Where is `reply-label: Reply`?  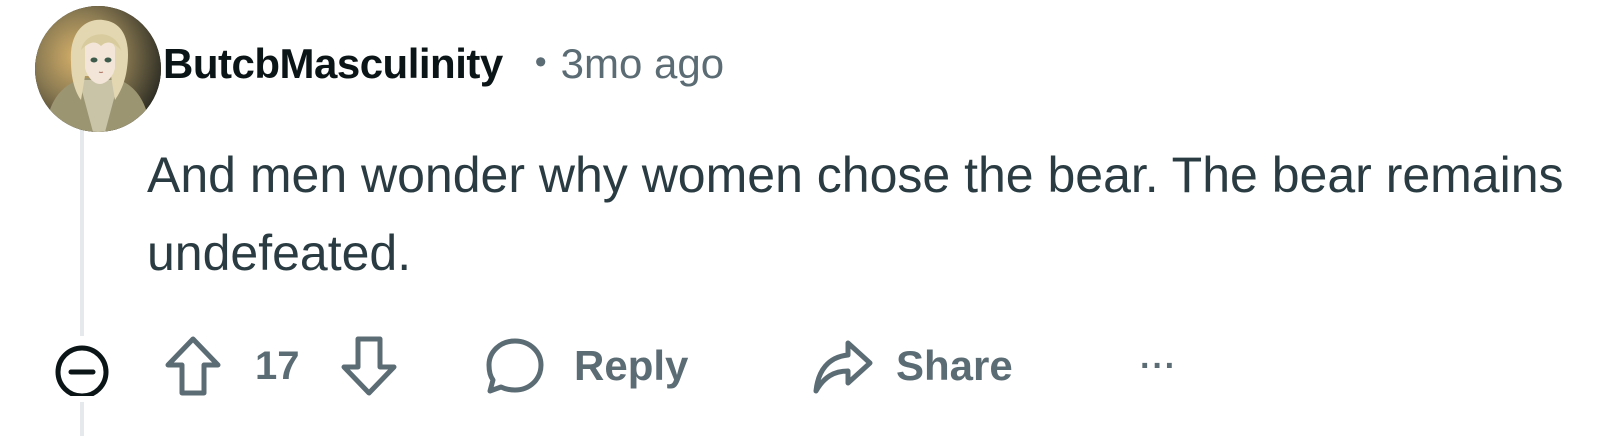 reply-label: Reply is located at coordinates (631, 365).